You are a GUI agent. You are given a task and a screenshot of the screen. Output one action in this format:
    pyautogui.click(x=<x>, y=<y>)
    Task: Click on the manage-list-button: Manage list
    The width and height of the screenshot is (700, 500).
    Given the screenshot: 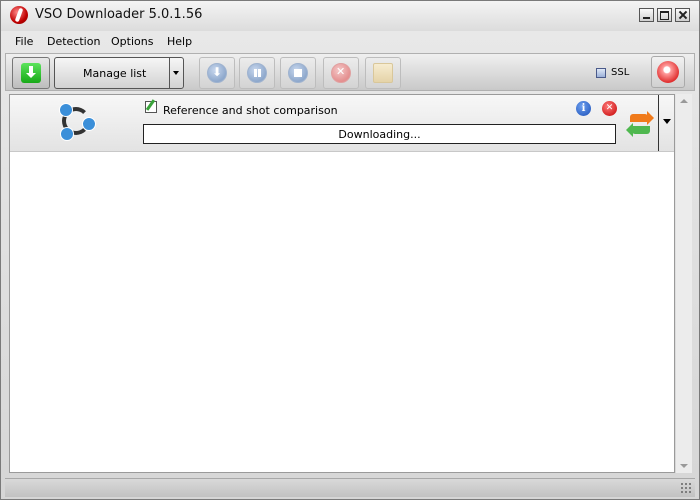 What is the action you would take?
    pyautogui.click(x=119, y=73)
    